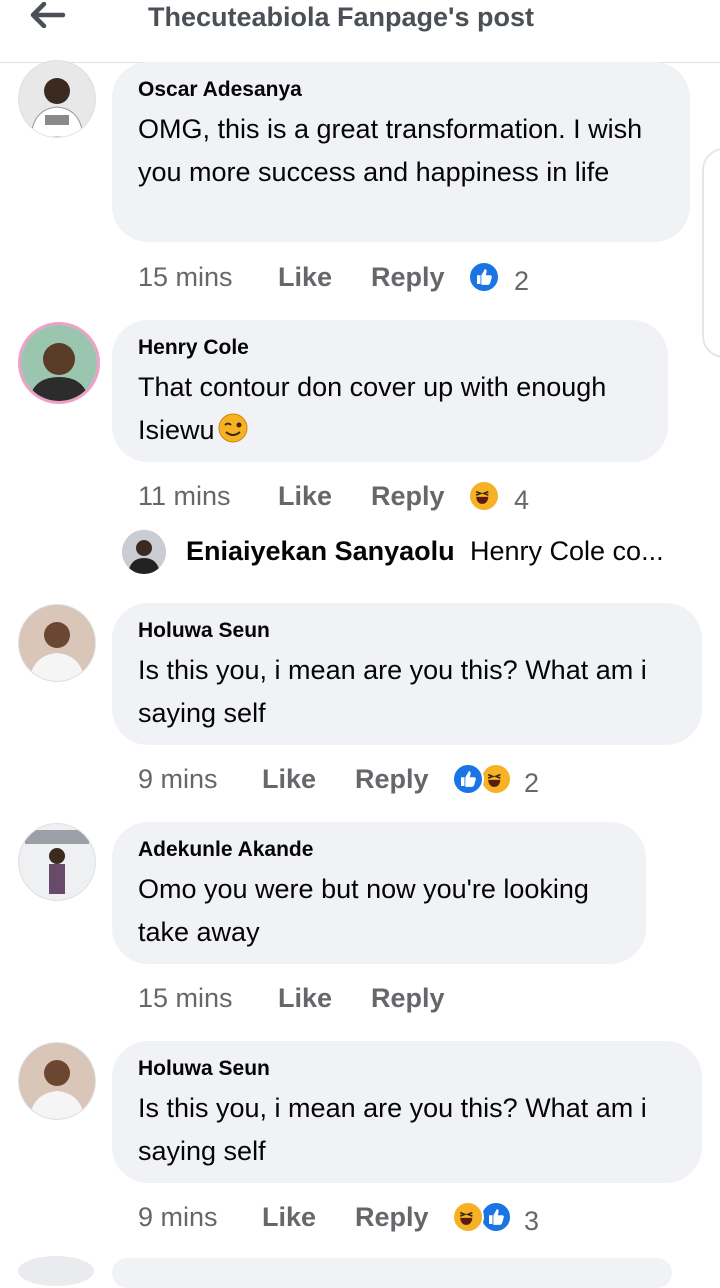 The height and width of the screenshot is (1288, 720). I want to click on reaction-summary: 3, so click(502, 1218).